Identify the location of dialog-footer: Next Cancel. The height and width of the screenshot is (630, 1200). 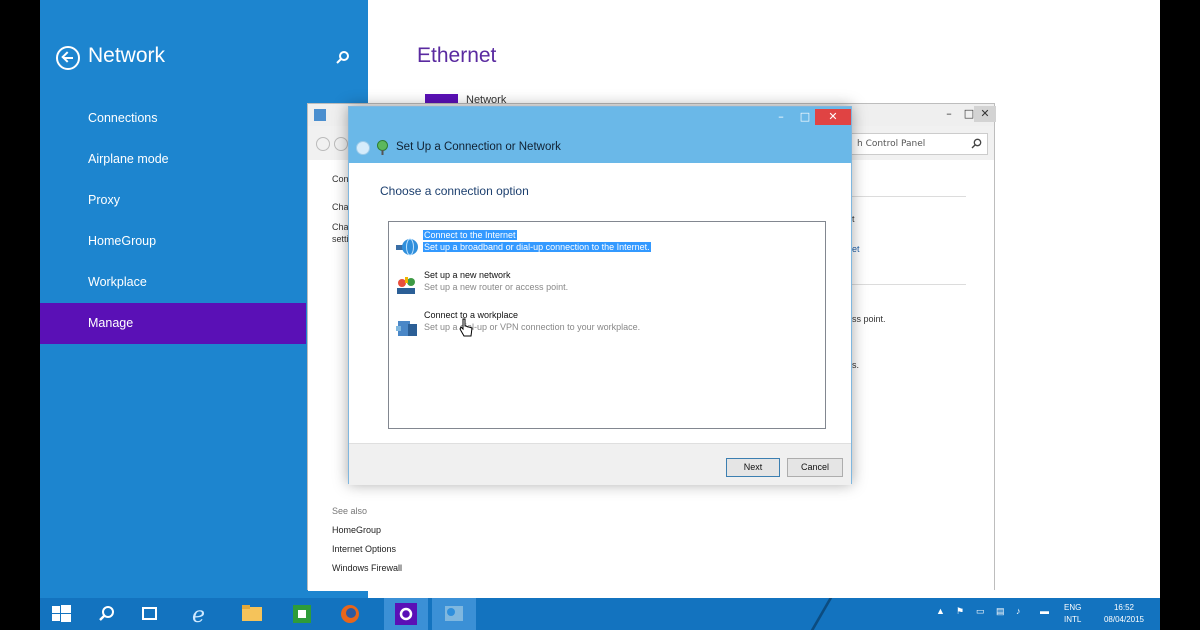
(600, 464).